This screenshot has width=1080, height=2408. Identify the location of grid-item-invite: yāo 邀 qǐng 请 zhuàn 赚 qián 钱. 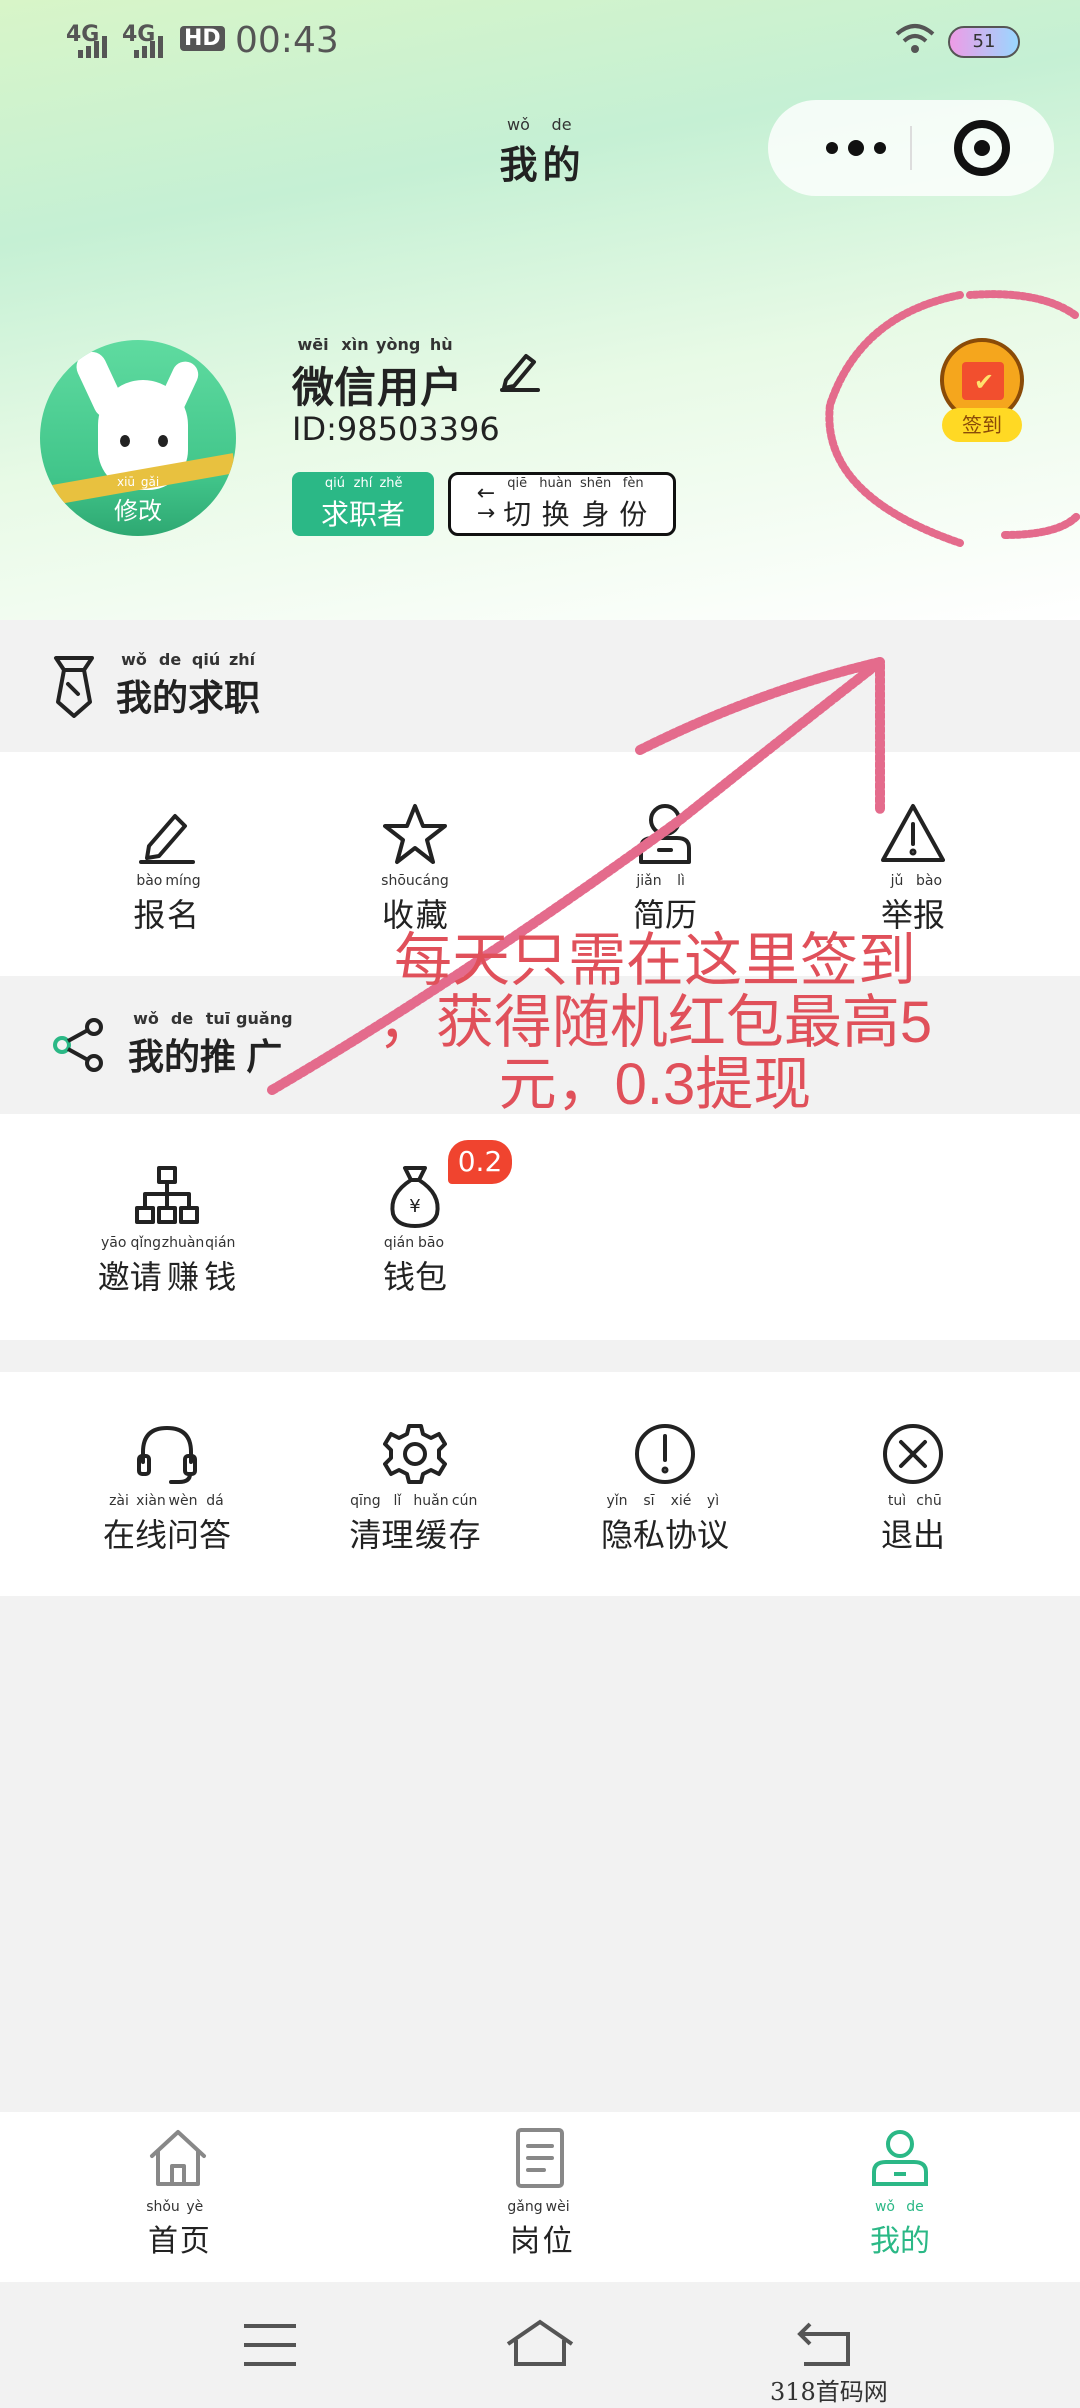
(167, 1231).